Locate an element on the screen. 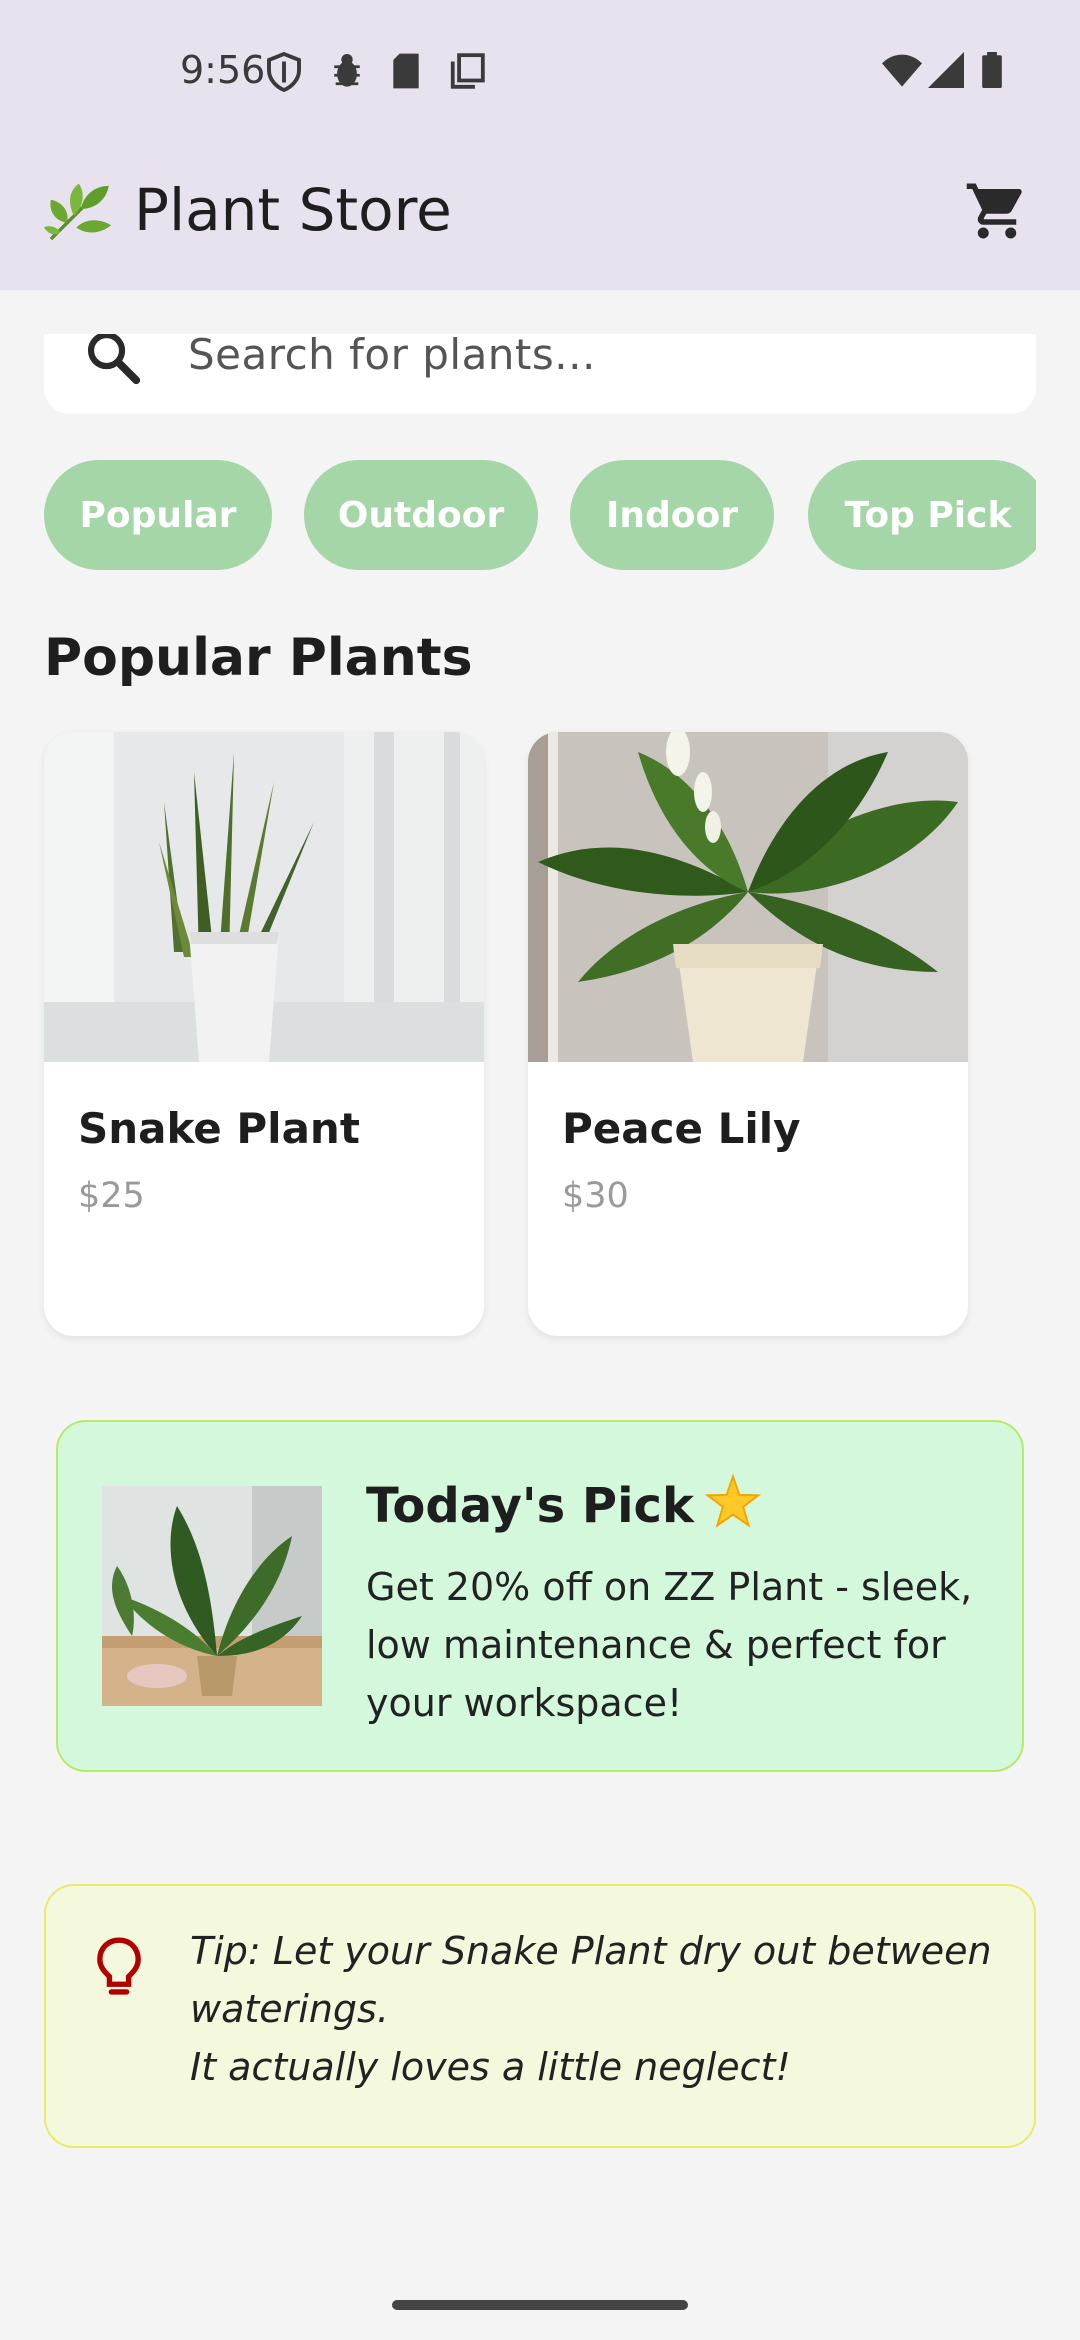  shield-icon is located at coordinates (284, 72).